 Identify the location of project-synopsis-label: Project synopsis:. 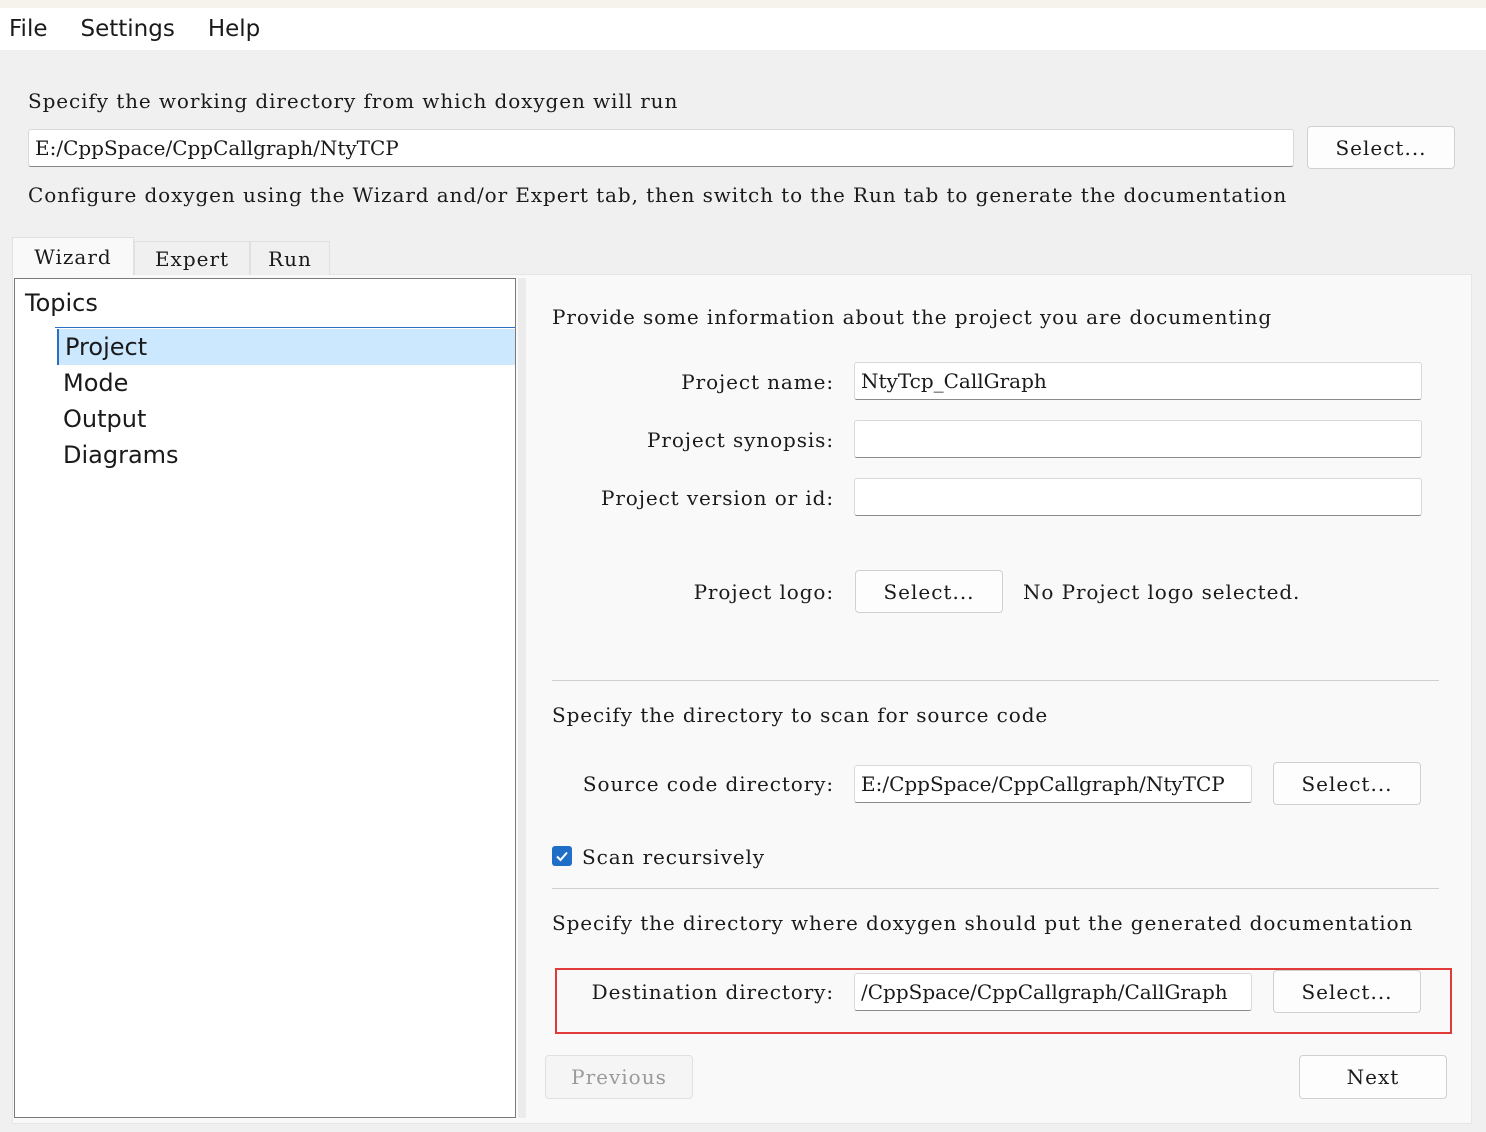
(740, 440).